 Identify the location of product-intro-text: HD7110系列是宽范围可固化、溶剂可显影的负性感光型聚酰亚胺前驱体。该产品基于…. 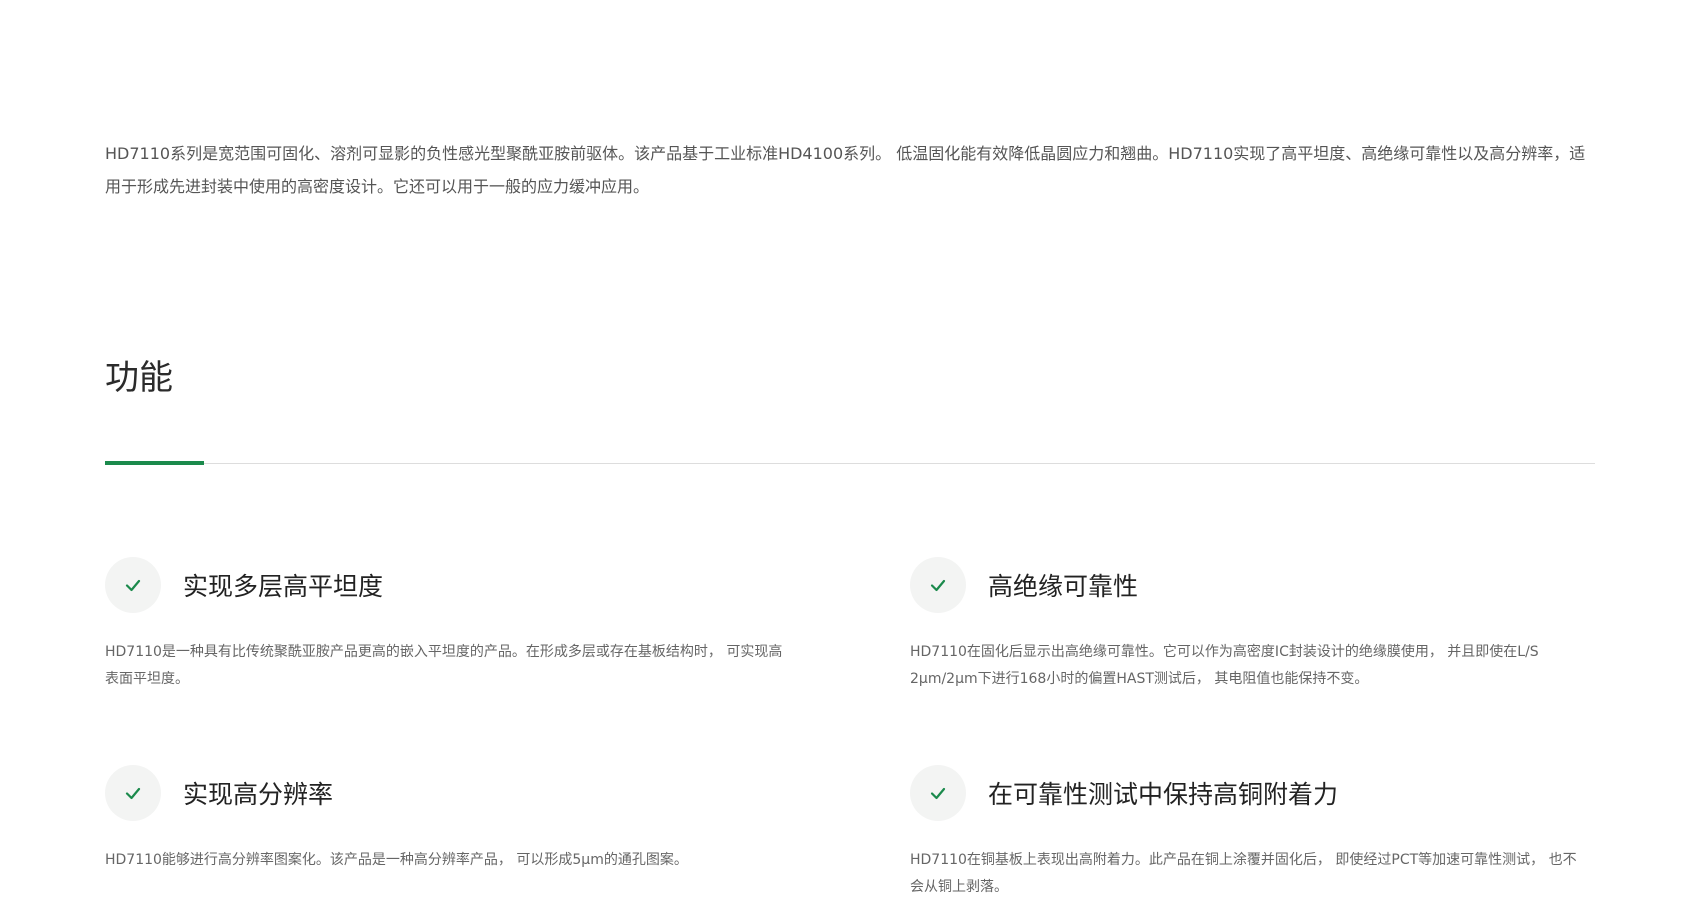
(845, 170).